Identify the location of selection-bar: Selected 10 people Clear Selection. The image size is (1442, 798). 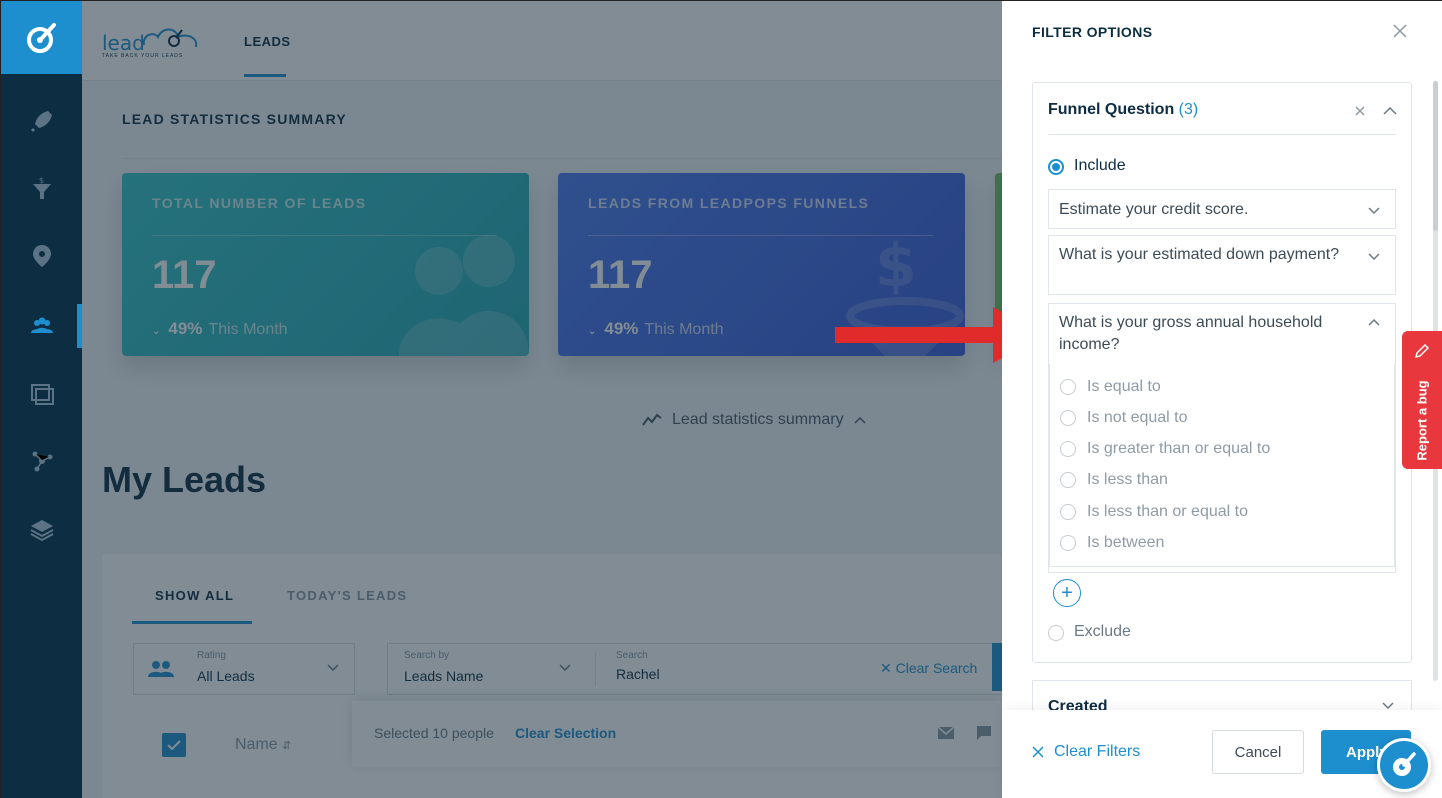
(677, 734).